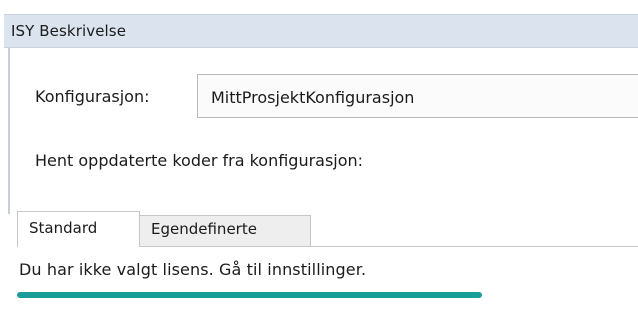 The image size is (638, 324). I want to click on configuration-label: Konfigurasjon:, so click(92, 96).